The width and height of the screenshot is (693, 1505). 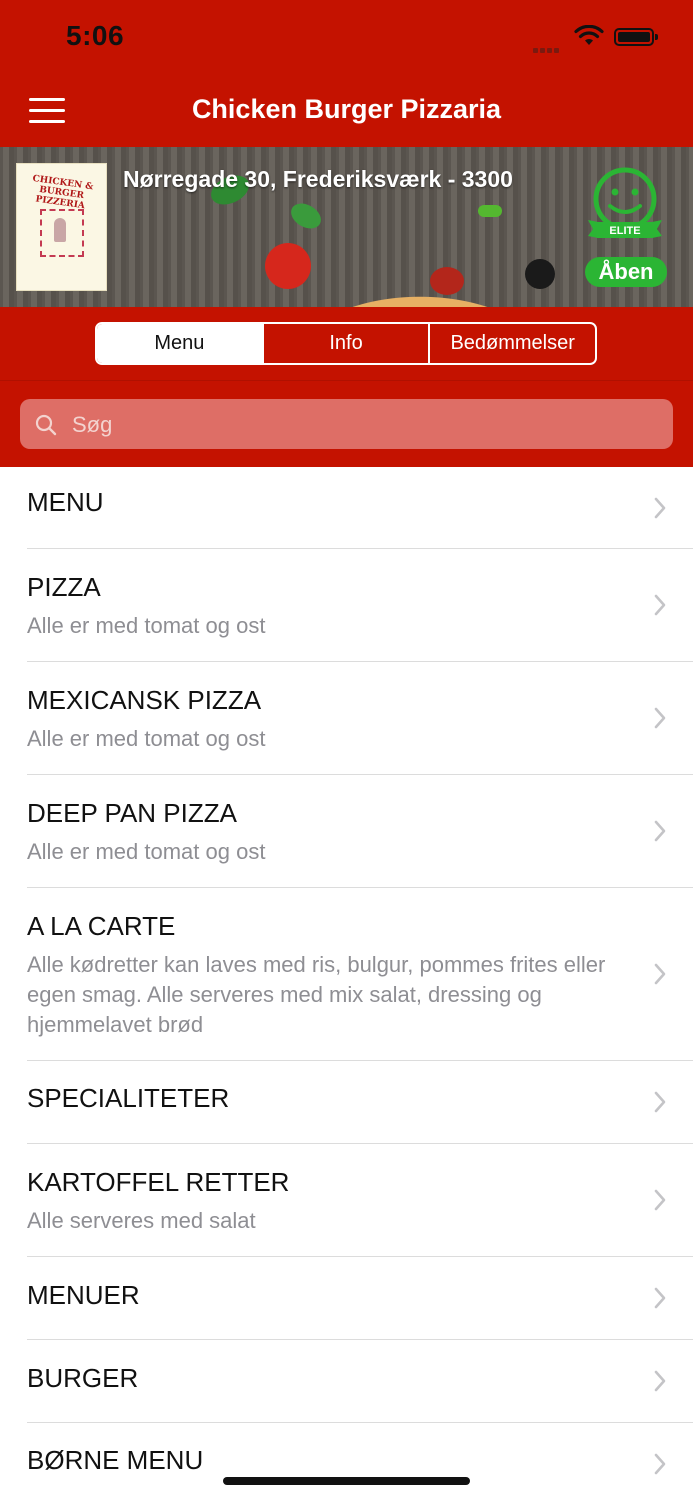 What do you see at coordinates (367, 425) in the screenshot?
I see `search-input` at bounding box center [367, 425].